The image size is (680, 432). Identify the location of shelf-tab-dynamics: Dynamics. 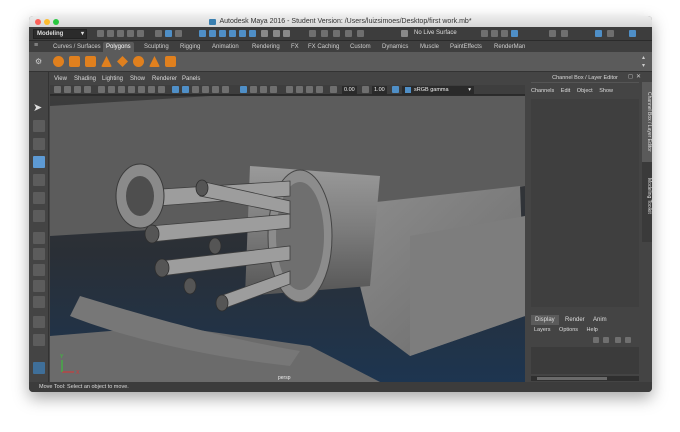
(395, 47).